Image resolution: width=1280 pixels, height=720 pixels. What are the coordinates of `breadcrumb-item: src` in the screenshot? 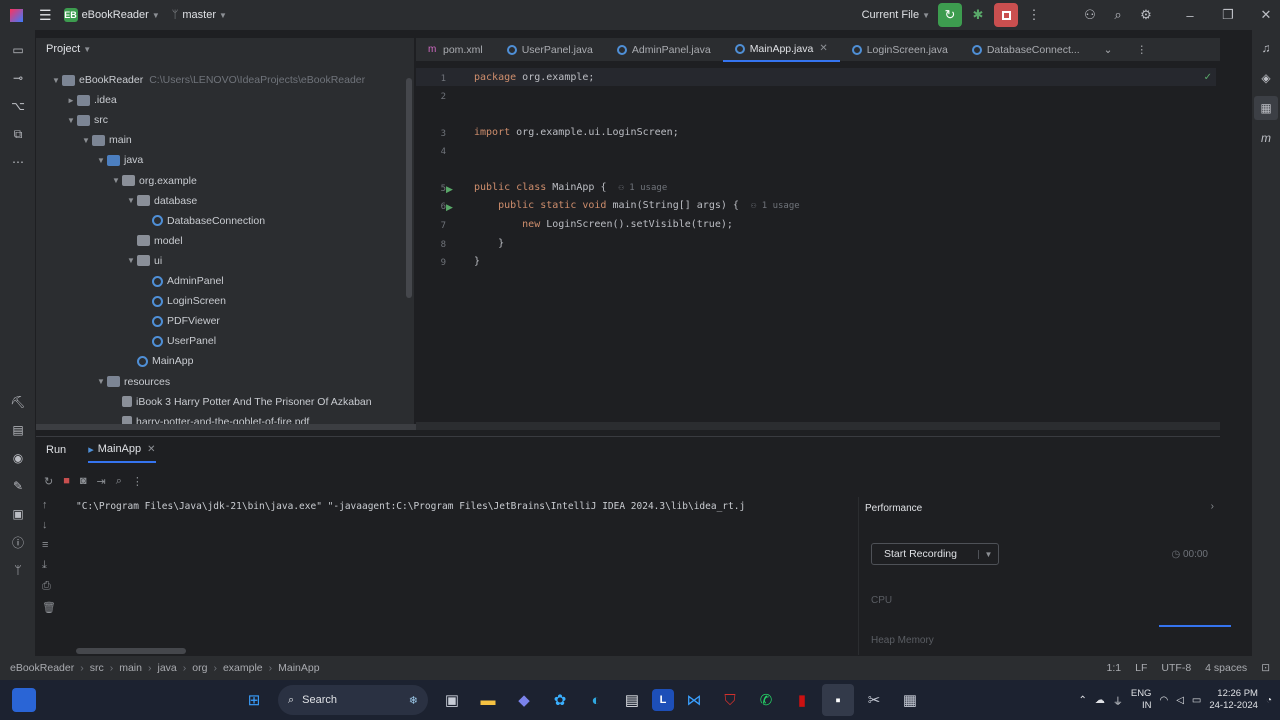 It's located at (97, 668).